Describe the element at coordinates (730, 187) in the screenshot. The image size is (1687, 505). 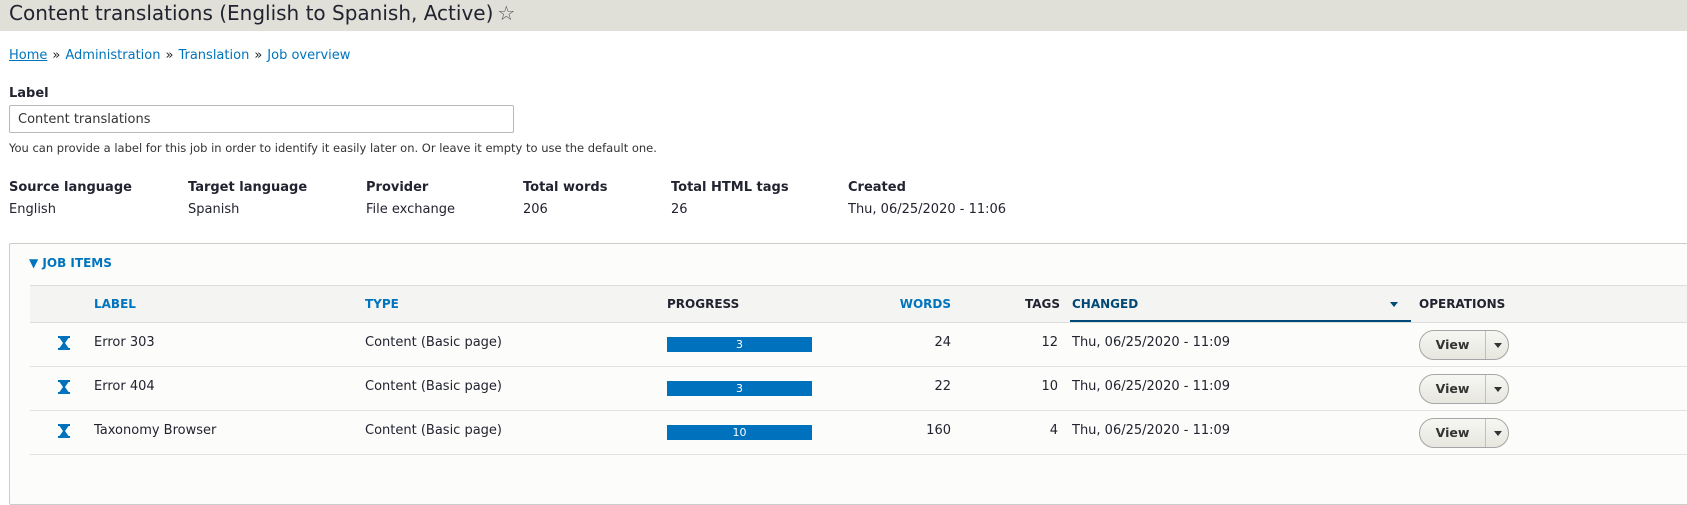
I see `meta-label: Total HTML tags` at that location.